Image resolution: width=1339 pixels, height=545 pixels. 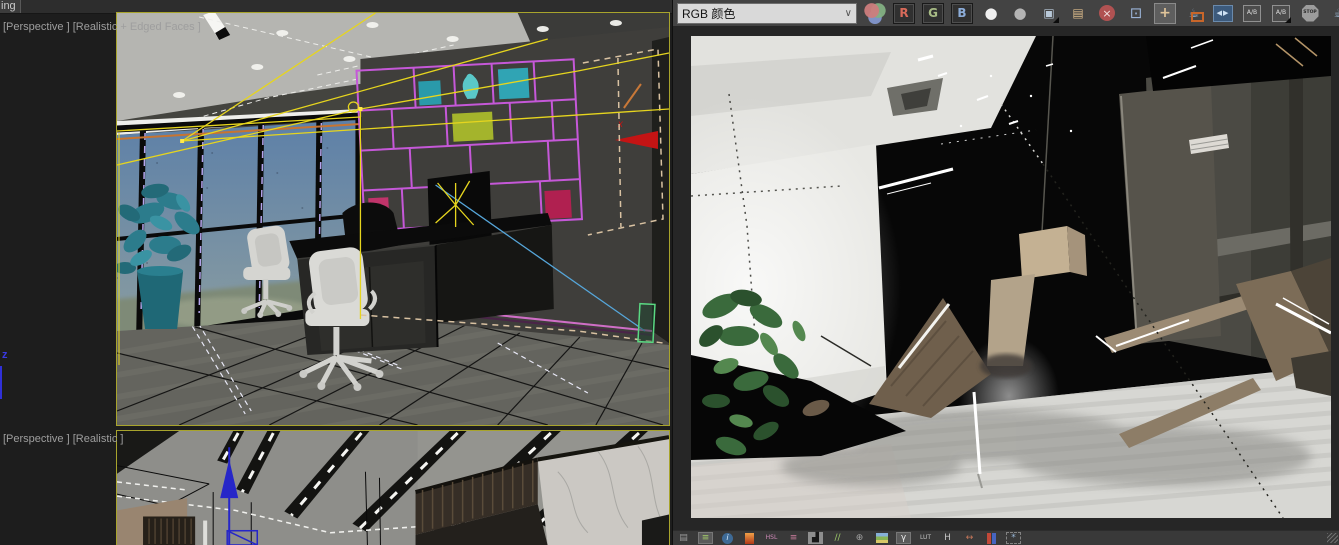 What do you see at coordinates (1332, 538) in the screenshot?
I see `resize-grip` at bounding box center [1332, 538].